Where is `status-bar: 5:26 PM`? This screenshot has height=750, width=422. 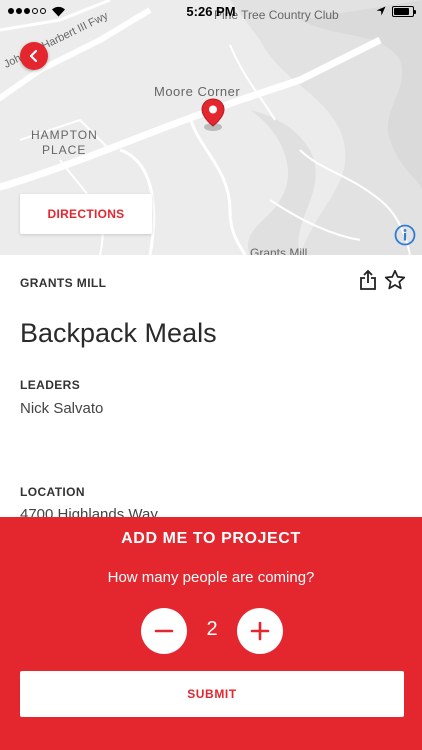
status-bar: 5:26 PM is located at coordinates (211, 11).